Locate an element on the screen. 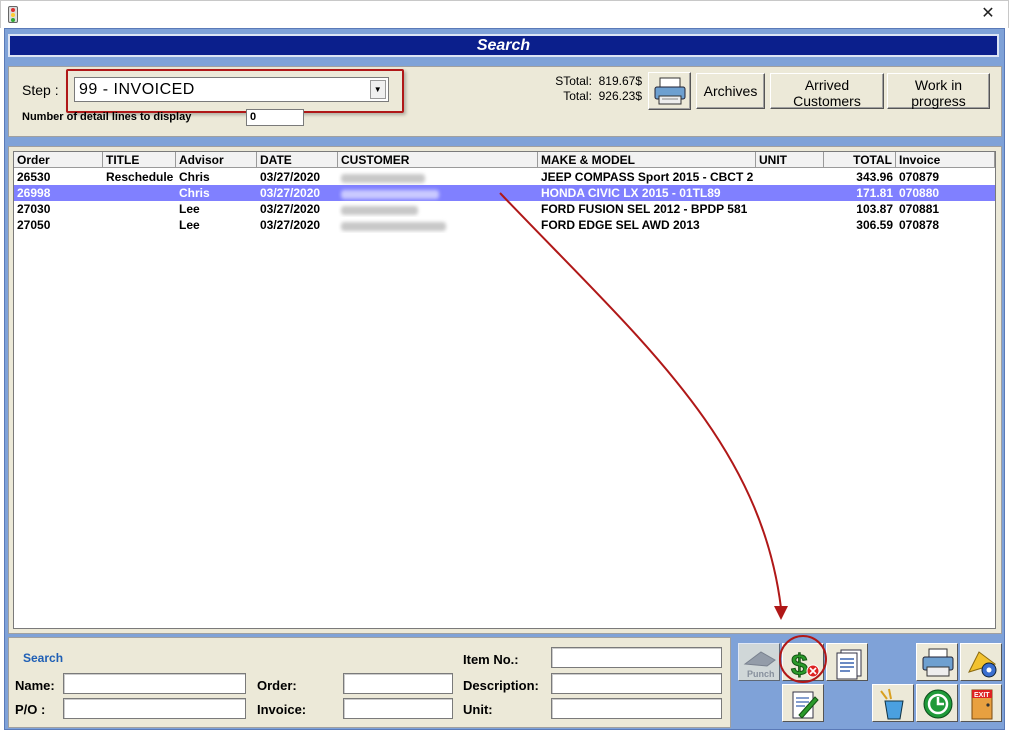 This screenshot has width=1009, height=732. cell-invoice: 070881 is located at coordinates (919, 209).